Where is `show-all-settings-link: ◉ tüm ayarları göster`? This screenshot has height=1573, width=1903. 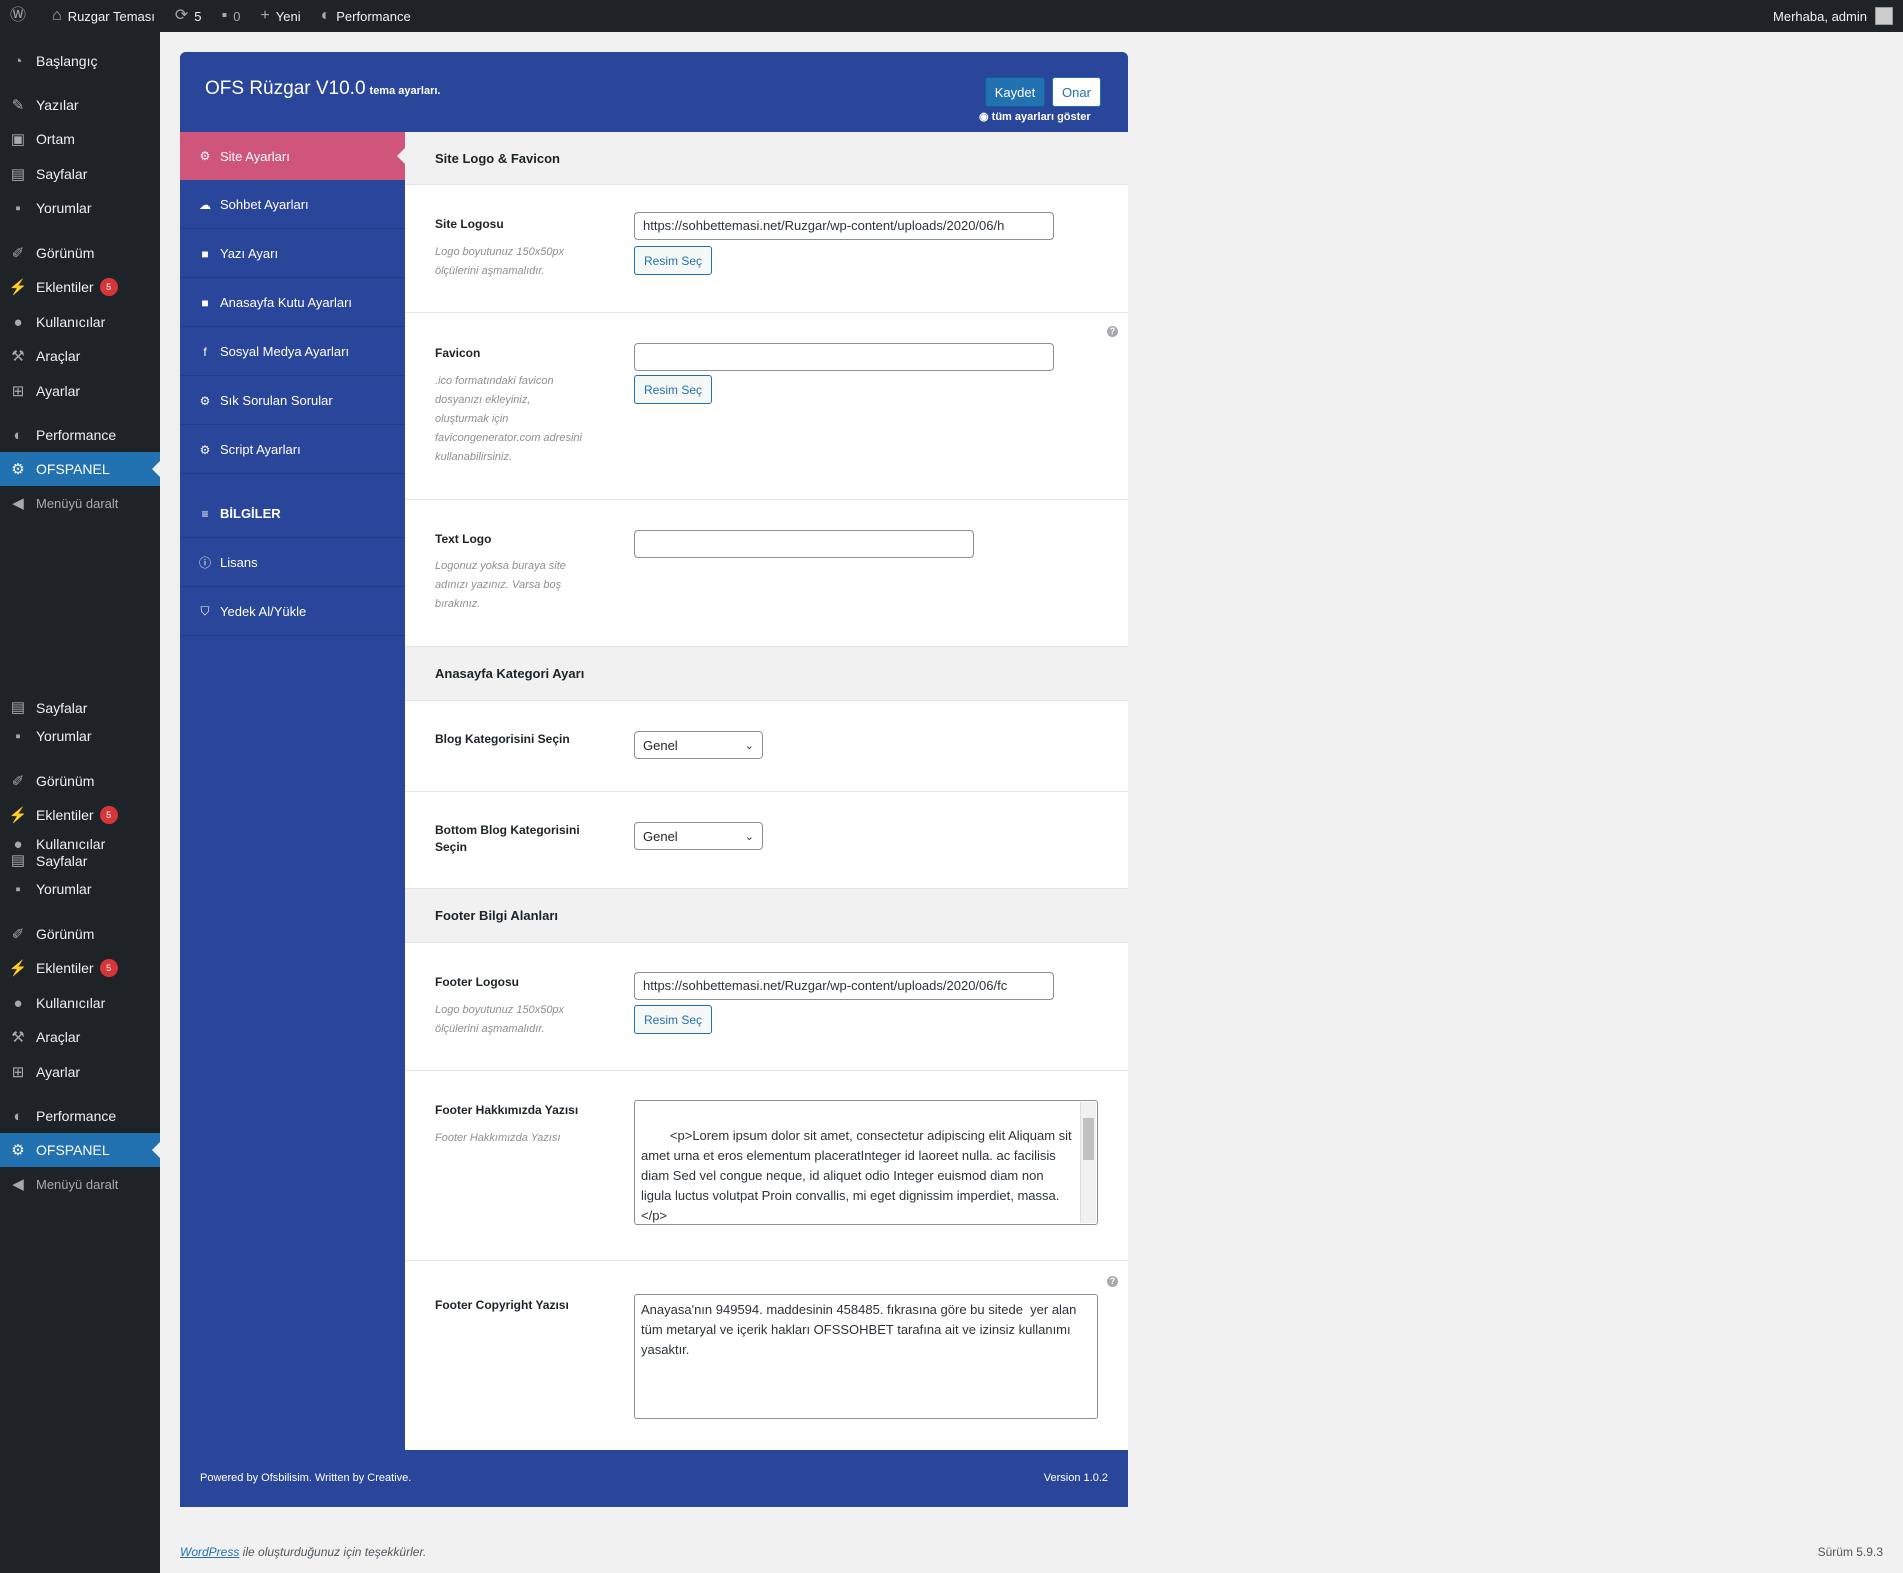
show-all-settings-link: ◉ tüm ayarları göster is located at coordinates (1035, 116).